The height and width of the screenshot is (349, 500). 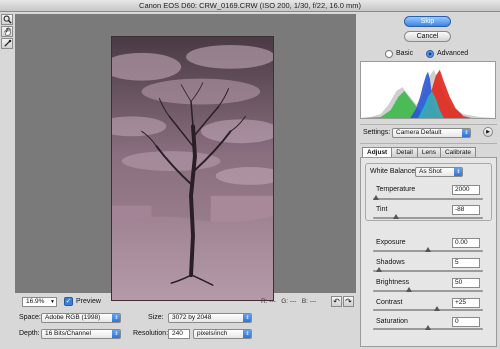 I want to click on shadows-slider-thumb, so click(x=378, y=269).